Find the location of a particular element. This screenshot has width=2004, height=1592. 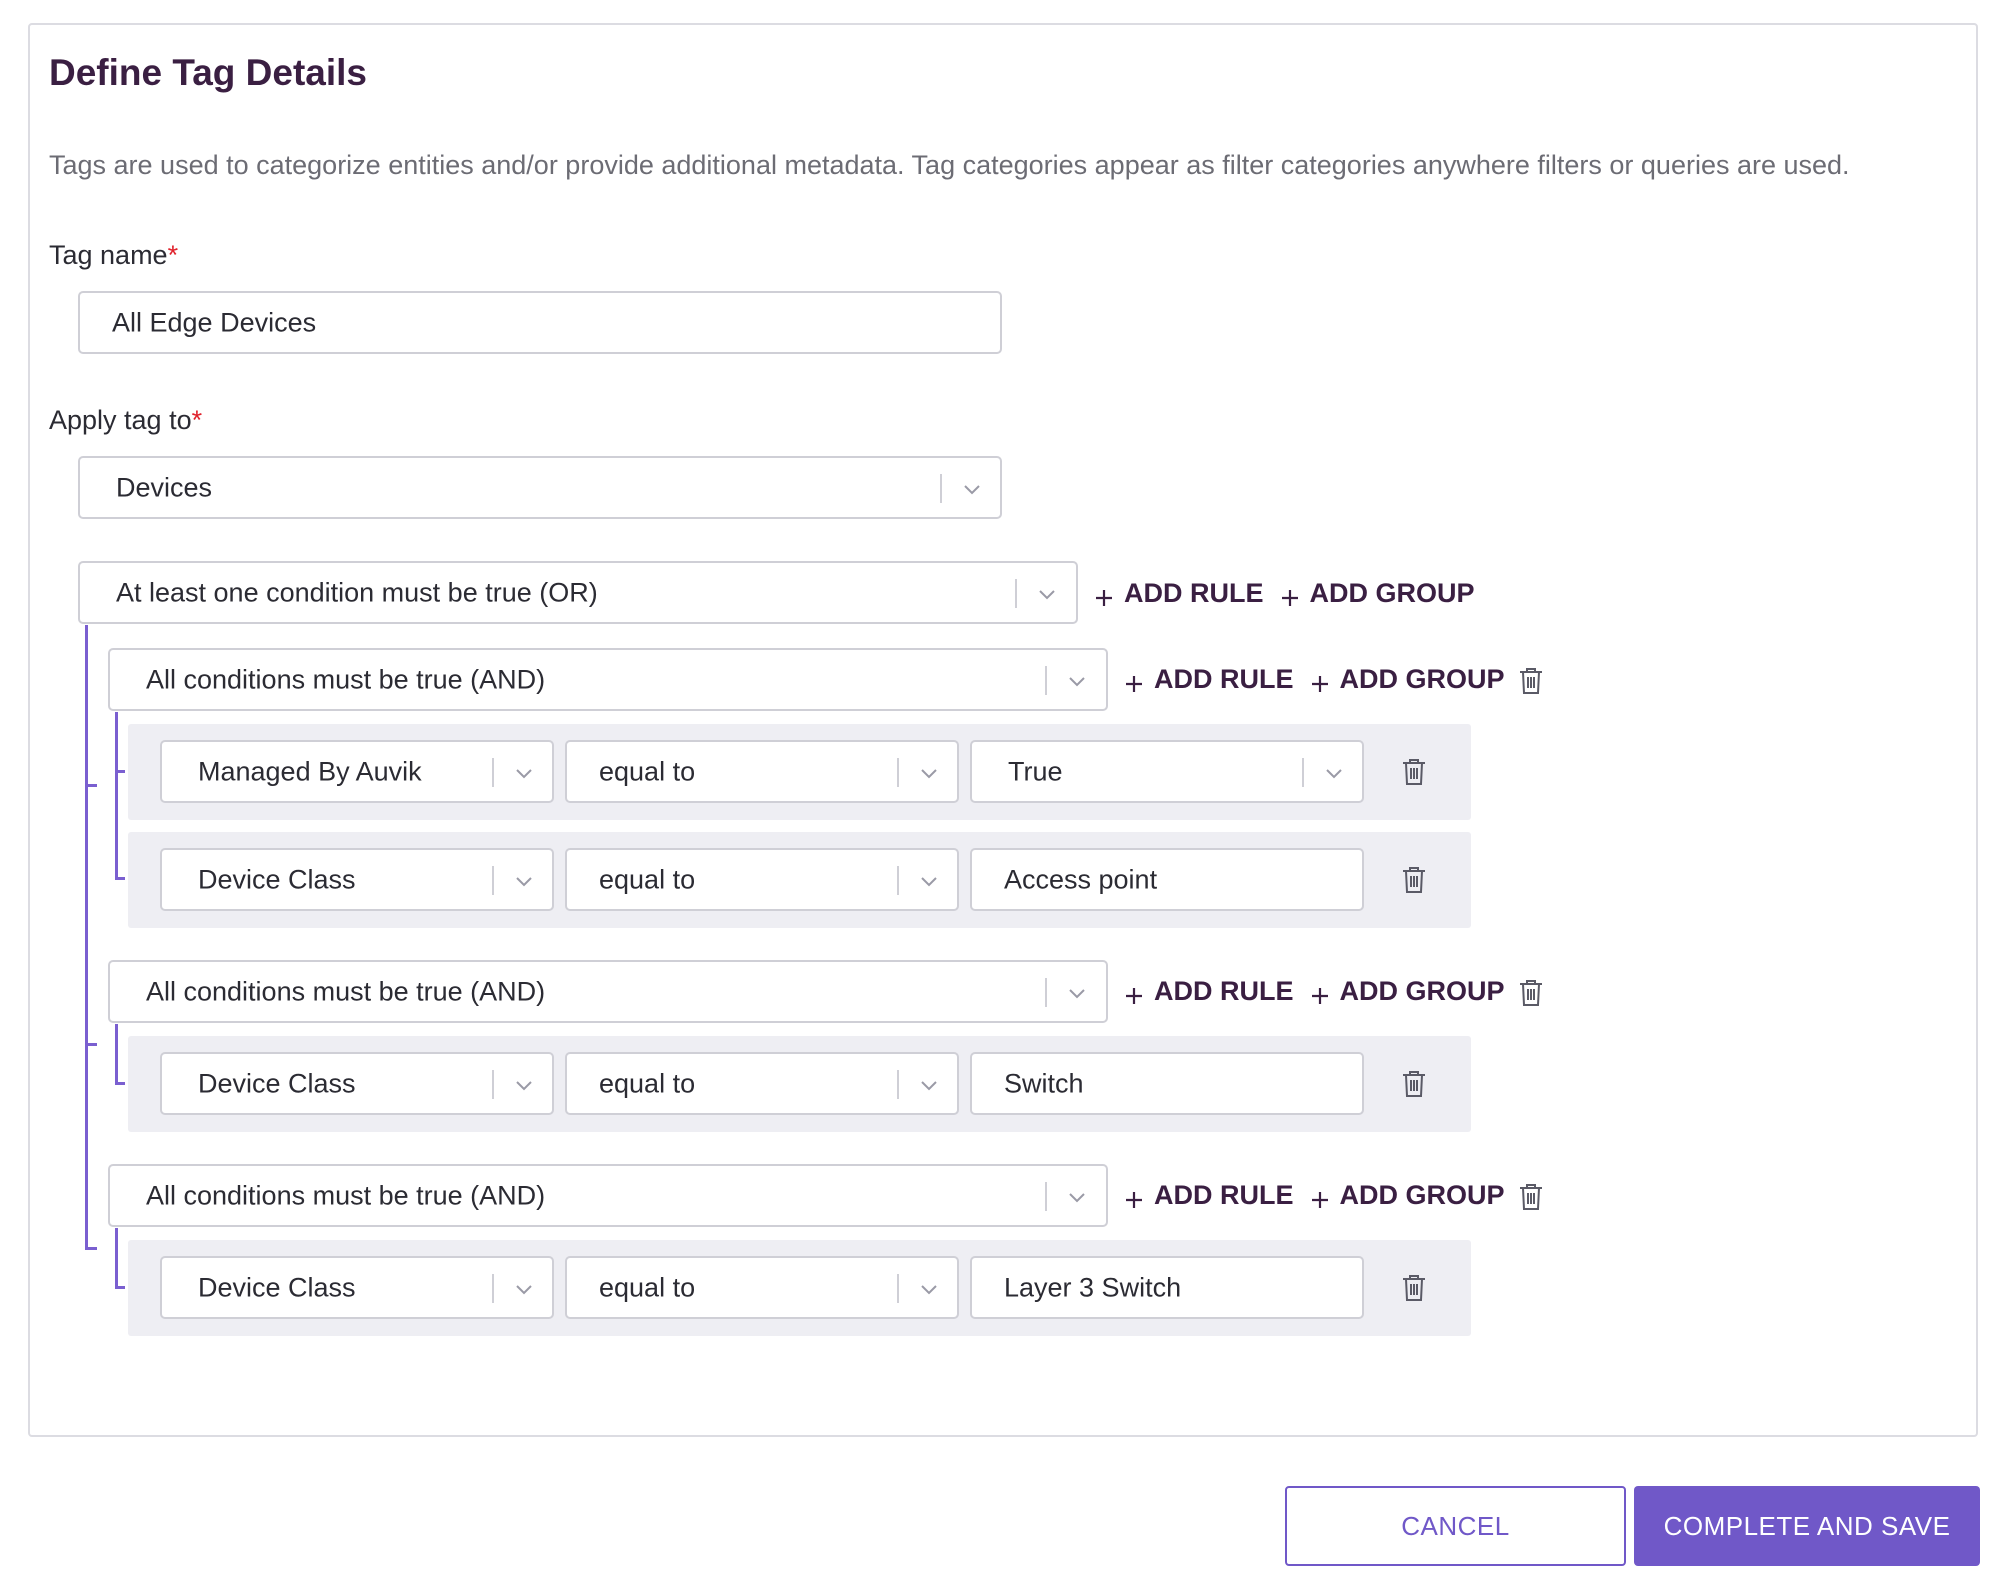

root-bracket is located at coordinates (86, 937).